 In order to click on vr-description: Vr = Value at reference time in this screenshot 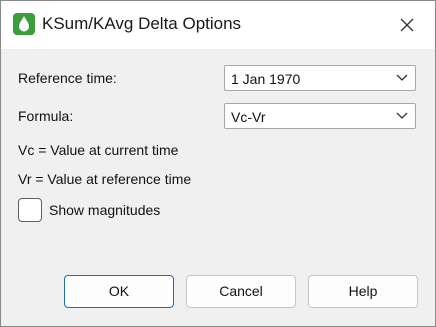, I will do `click(105, 179)`.